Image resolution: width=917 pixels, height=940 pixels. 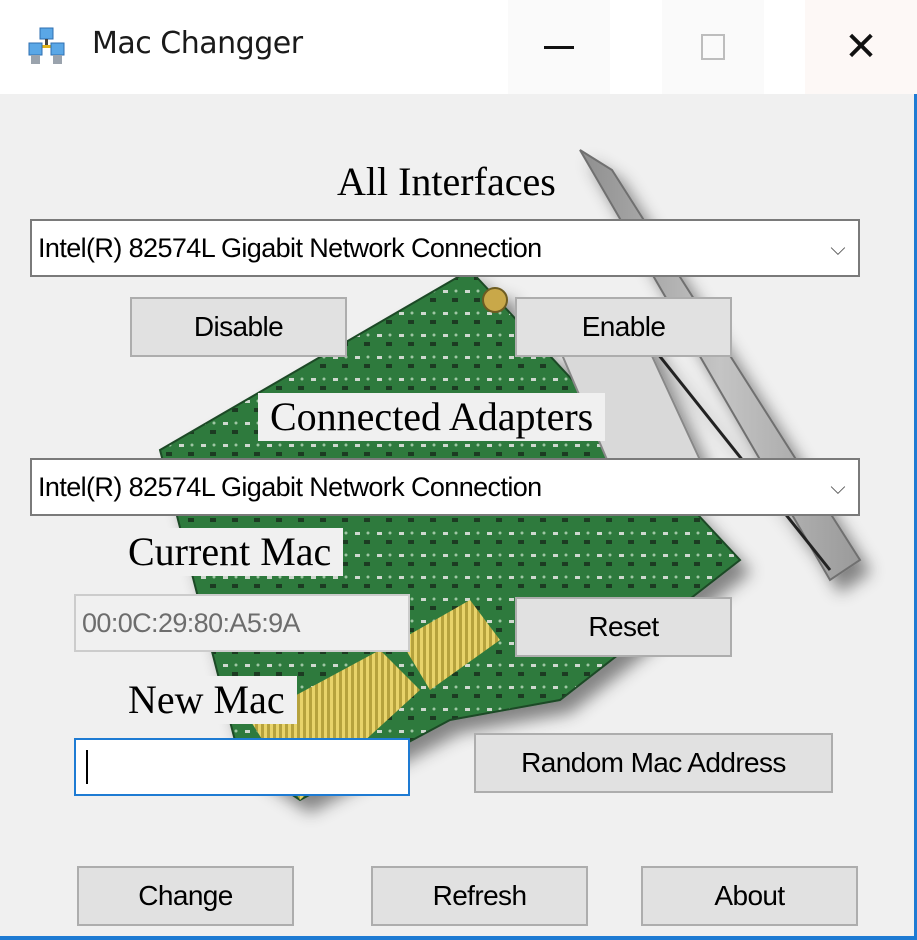 I want to click on disable-button: Disable, so click(x=238, y=327).